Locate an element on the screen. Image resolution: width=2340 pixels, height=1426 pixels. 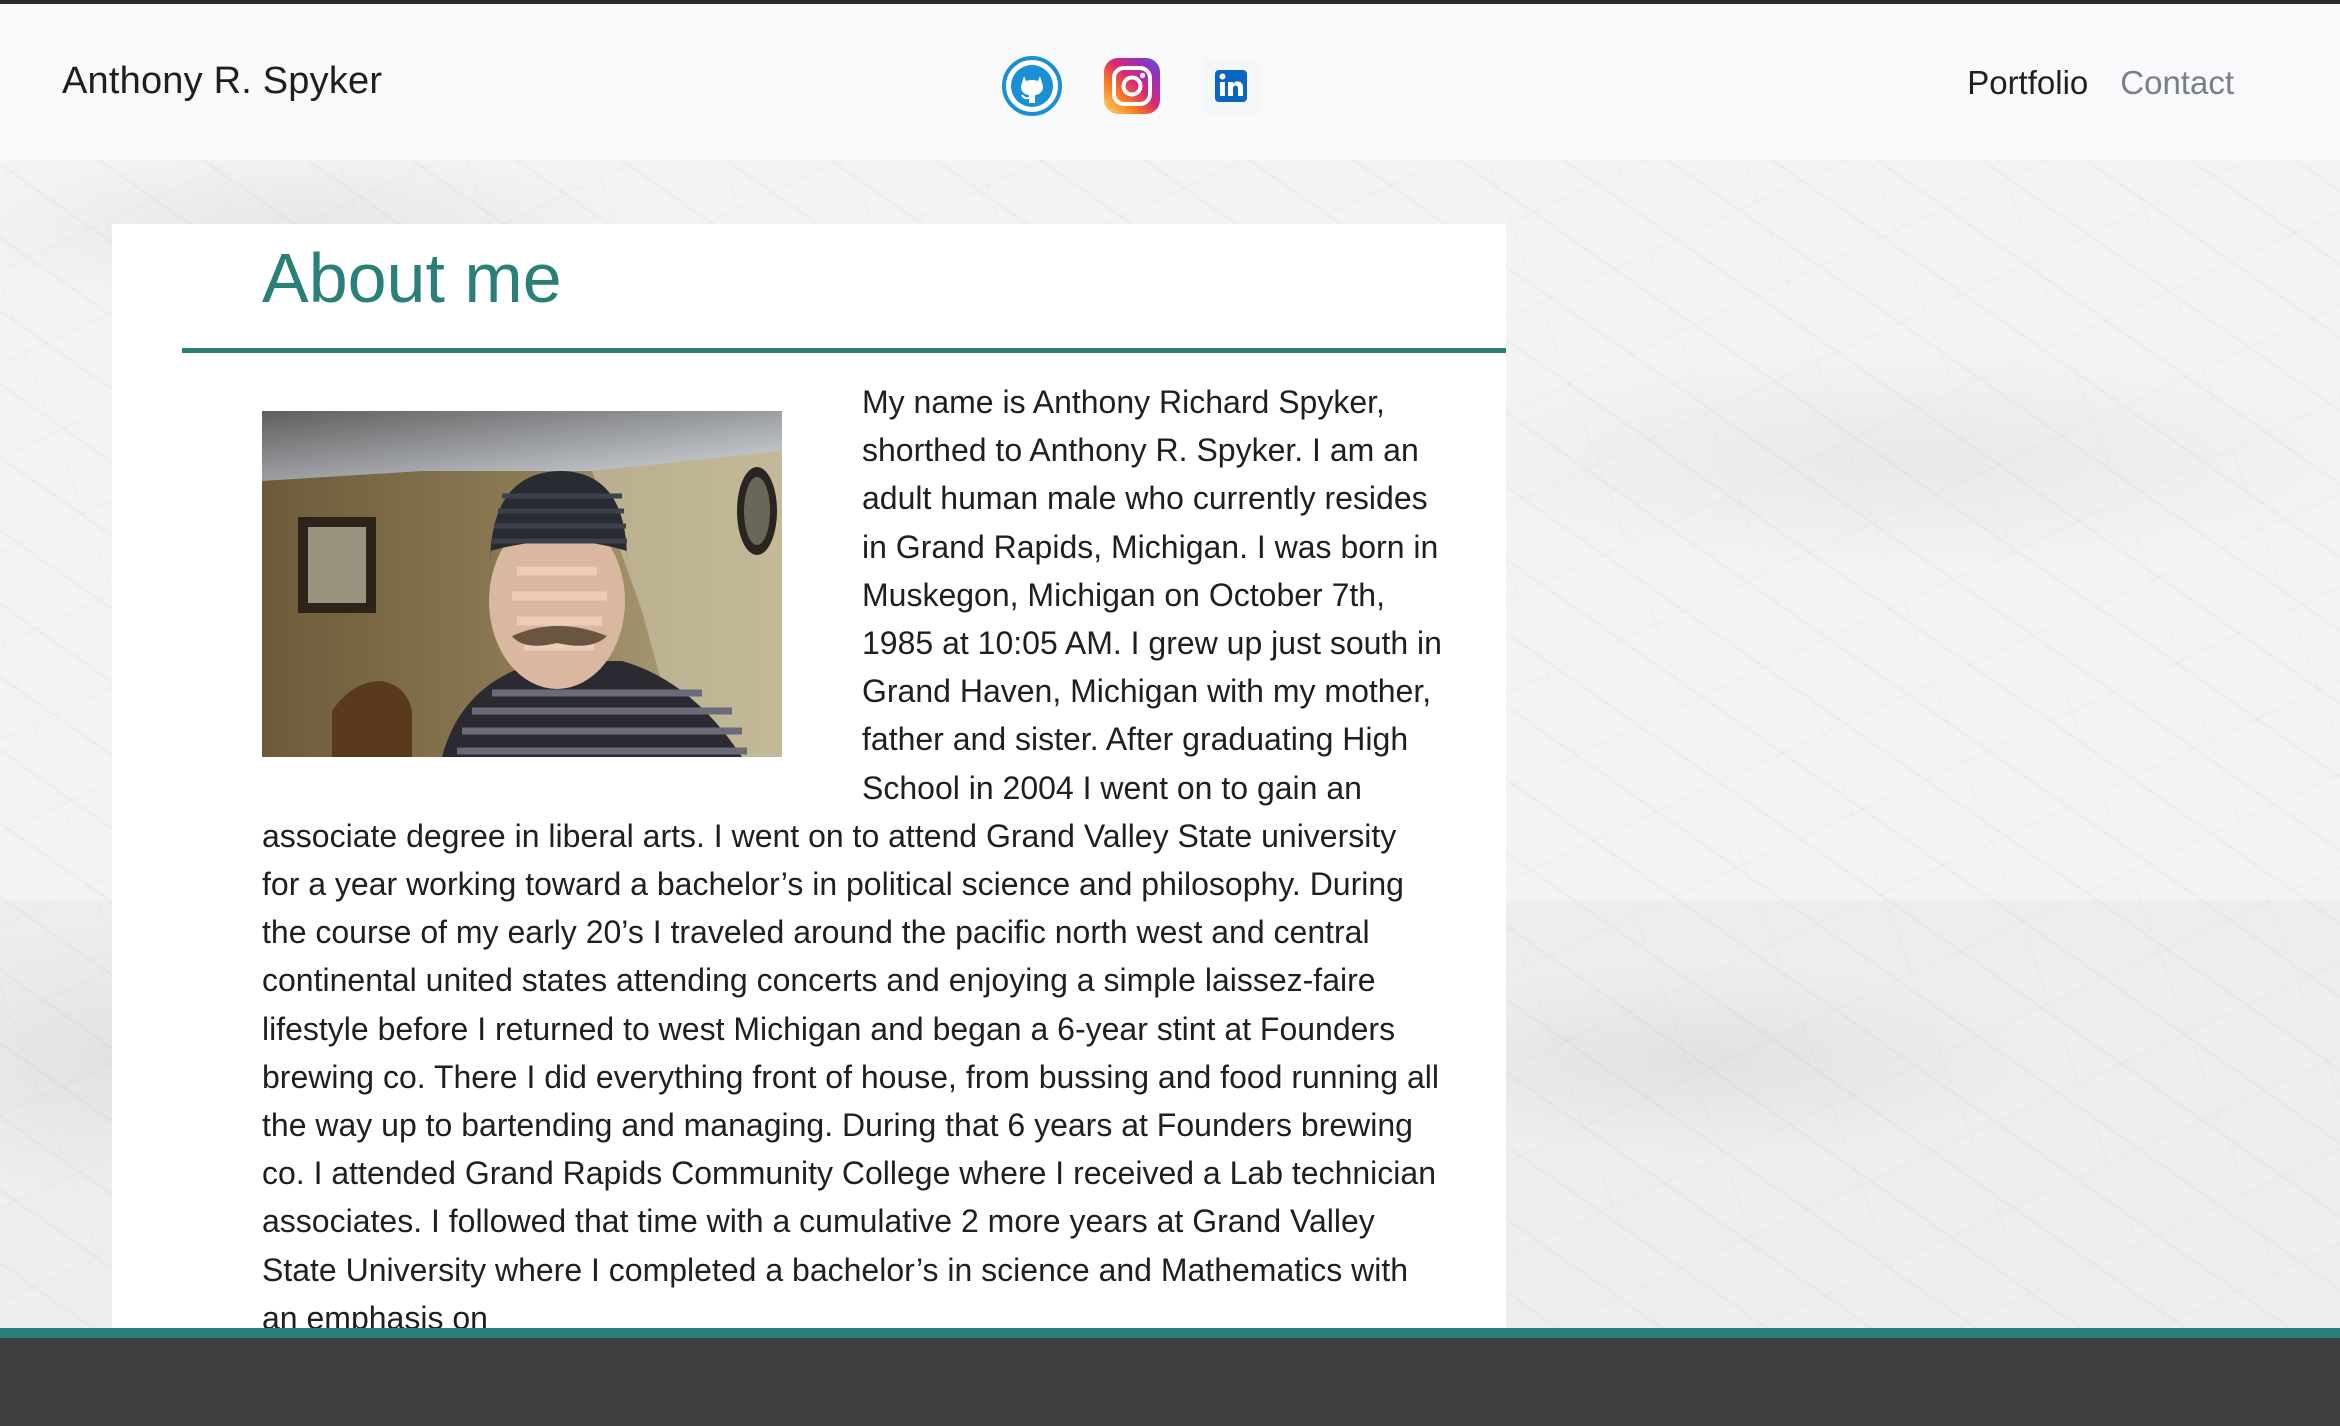
instagram-icon is located at coordinates (1132, 86).